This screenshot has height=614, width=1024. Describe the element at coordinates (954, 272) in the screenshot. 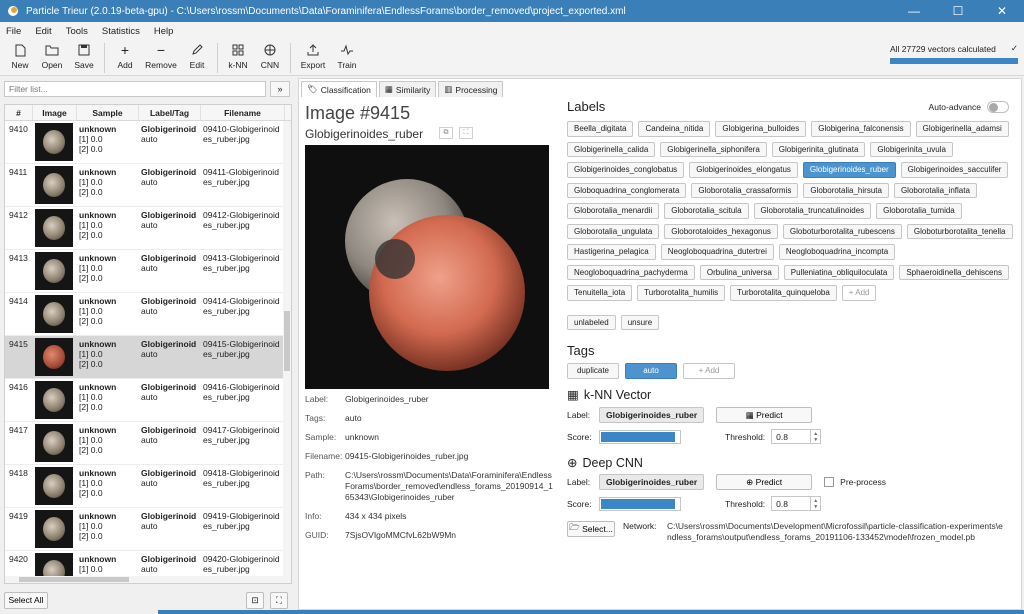

I see `label-chip: Sphaeroidinella_dehiscens` at that location.